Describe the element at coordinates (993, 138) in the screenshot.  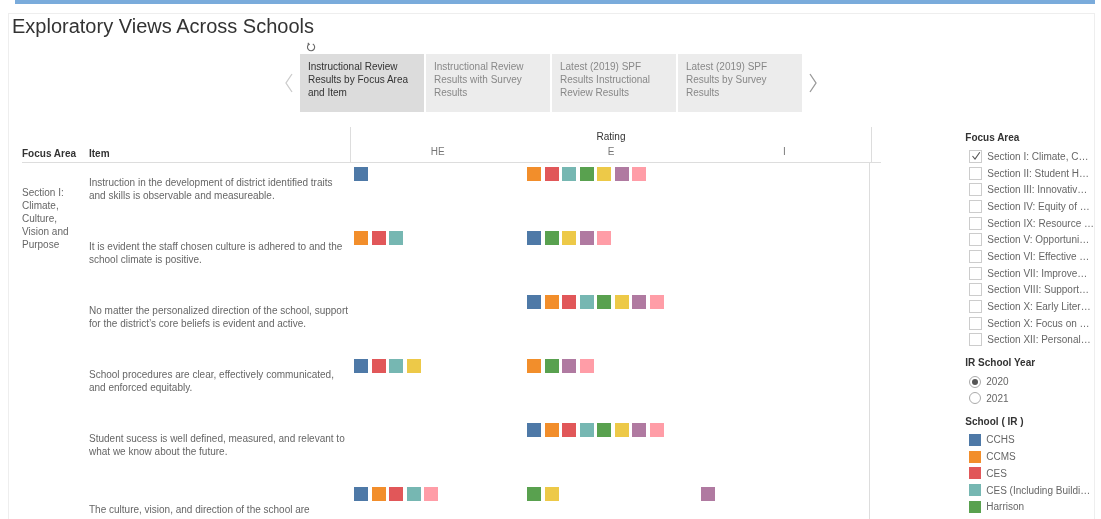
I see `filter-title: Focus Area` at that location.